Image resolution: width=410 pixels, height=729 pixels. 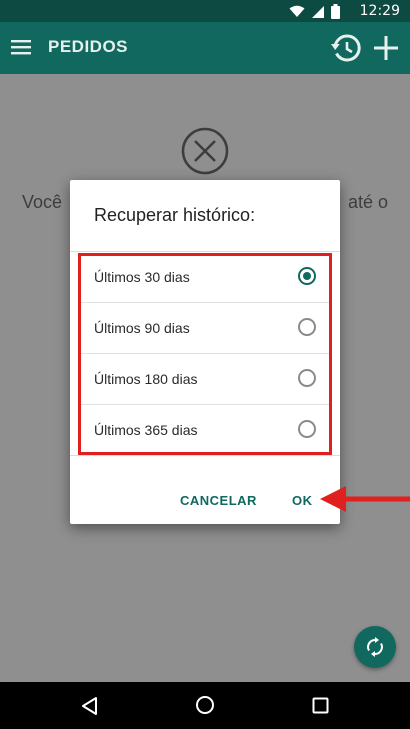 What do you see at coordinates (386, 48) in the screenshot?
I see `add-icon` at bounding box center [386, 48].